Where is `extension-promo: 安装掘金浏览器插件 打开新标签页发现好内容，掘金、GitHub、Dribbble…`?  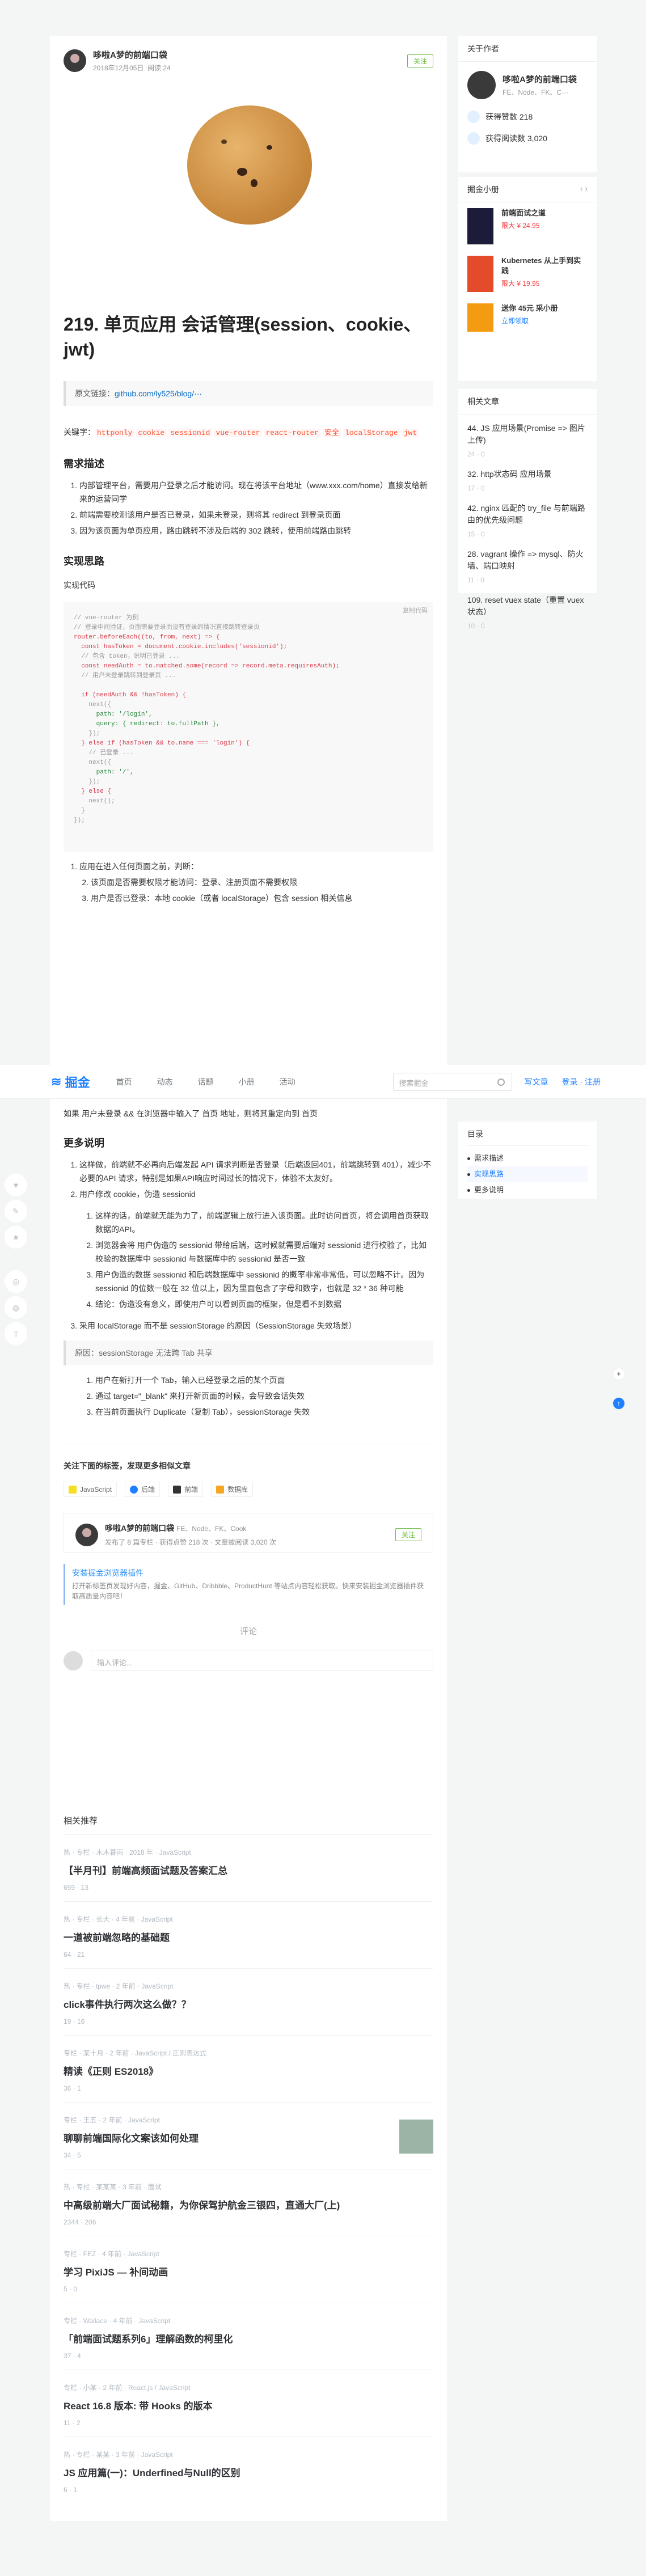 extension-promo: 安装掘金浏览器插件 打开新标签页发现好内容，掘金、GitHub、Dribbble… is located at coordinates (248, 1584).